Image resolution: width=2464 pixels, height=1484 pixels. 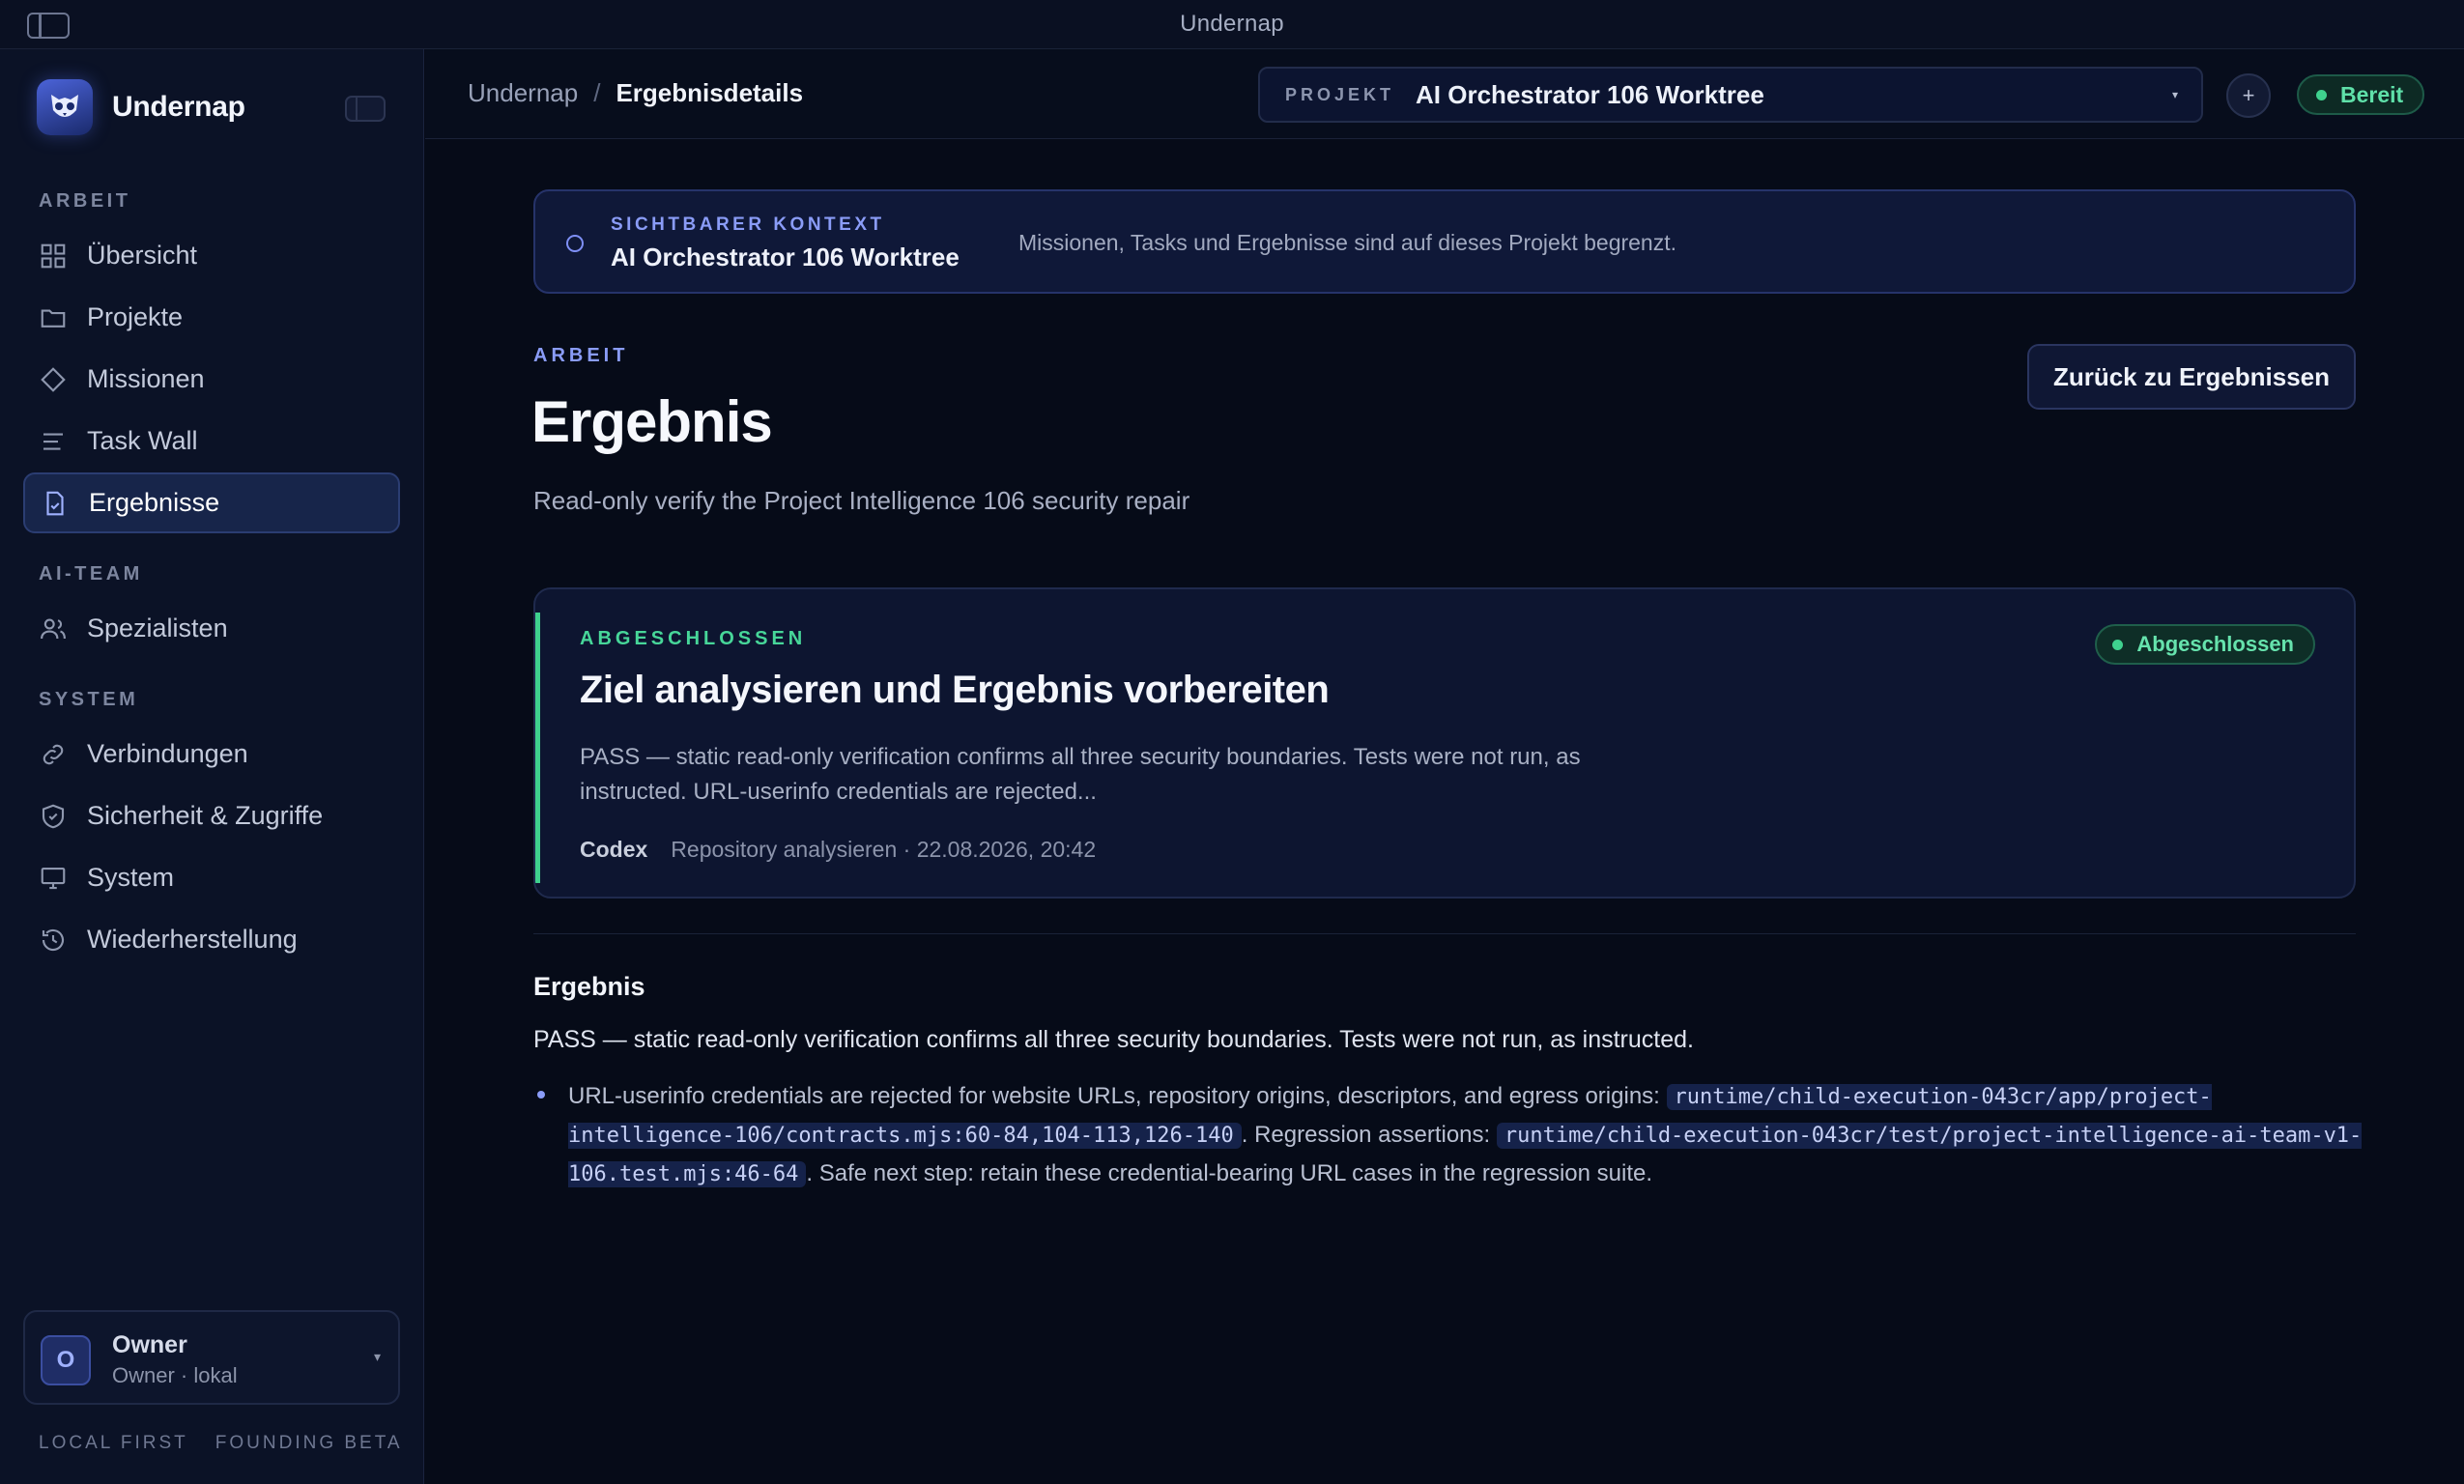 I want to click on user-name: Owner, so click(x=149, y=1344).